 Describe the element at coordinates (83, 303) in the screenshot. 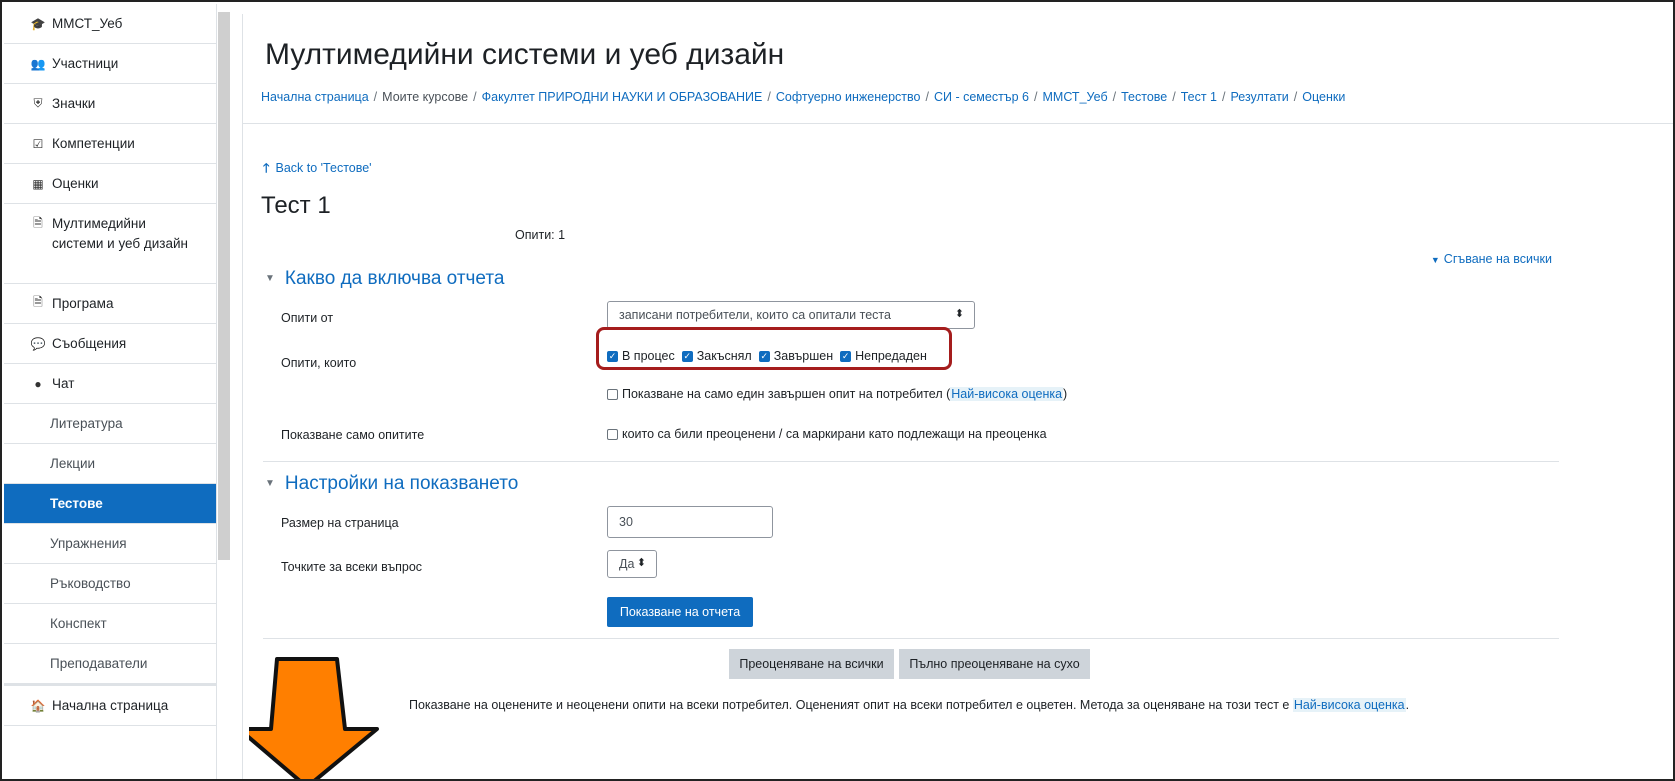

I see `sidebar-item-label: Програма` at that location.